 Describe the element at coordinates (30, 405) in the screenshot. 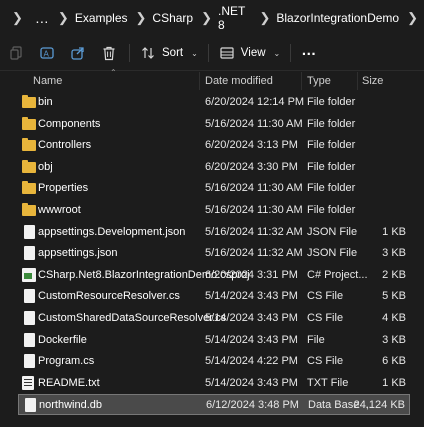

I see `database-file-icon` at that location.